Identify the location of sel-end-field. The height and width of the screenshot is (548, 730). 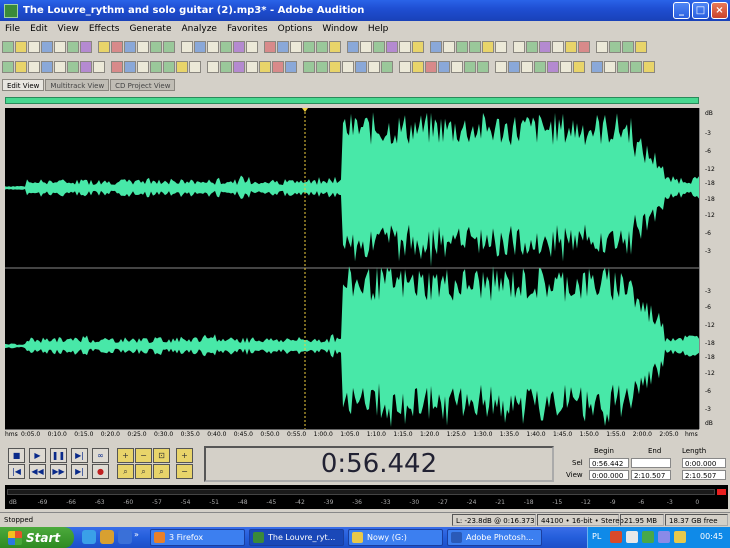
(651, 463).